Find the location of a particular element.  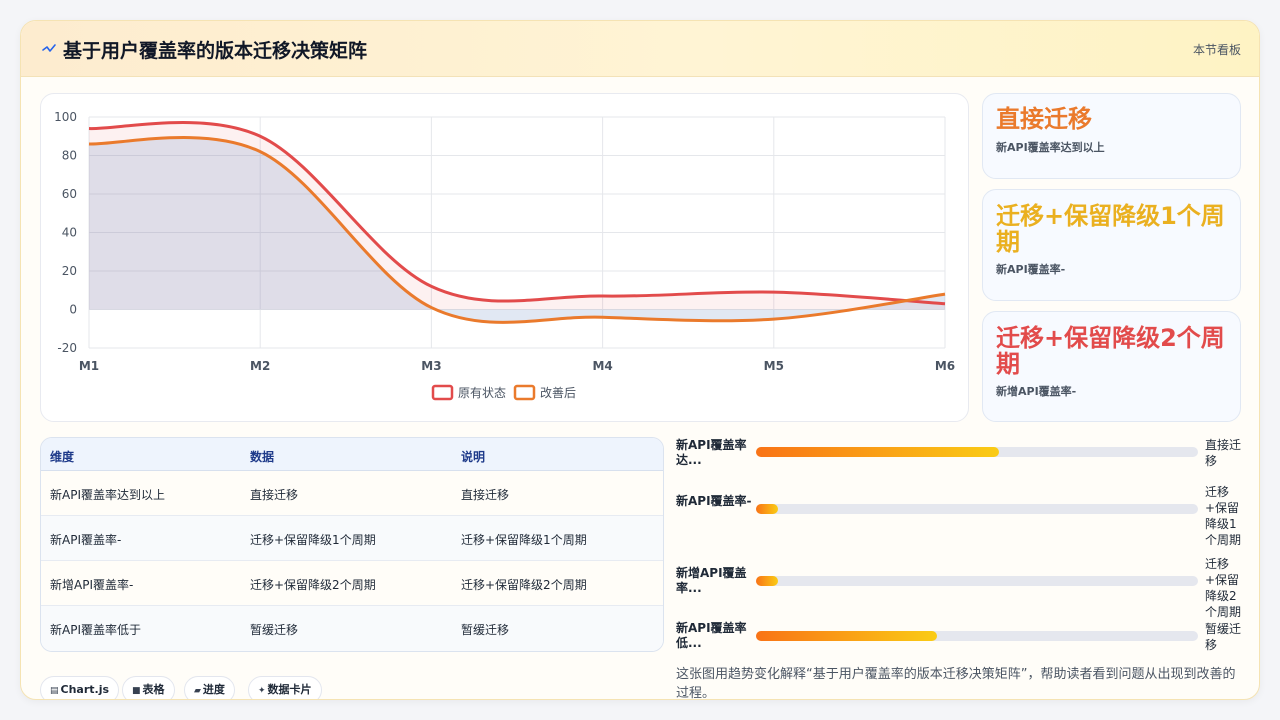

x-tick-label: M3 is located at coordinates (431, 366).